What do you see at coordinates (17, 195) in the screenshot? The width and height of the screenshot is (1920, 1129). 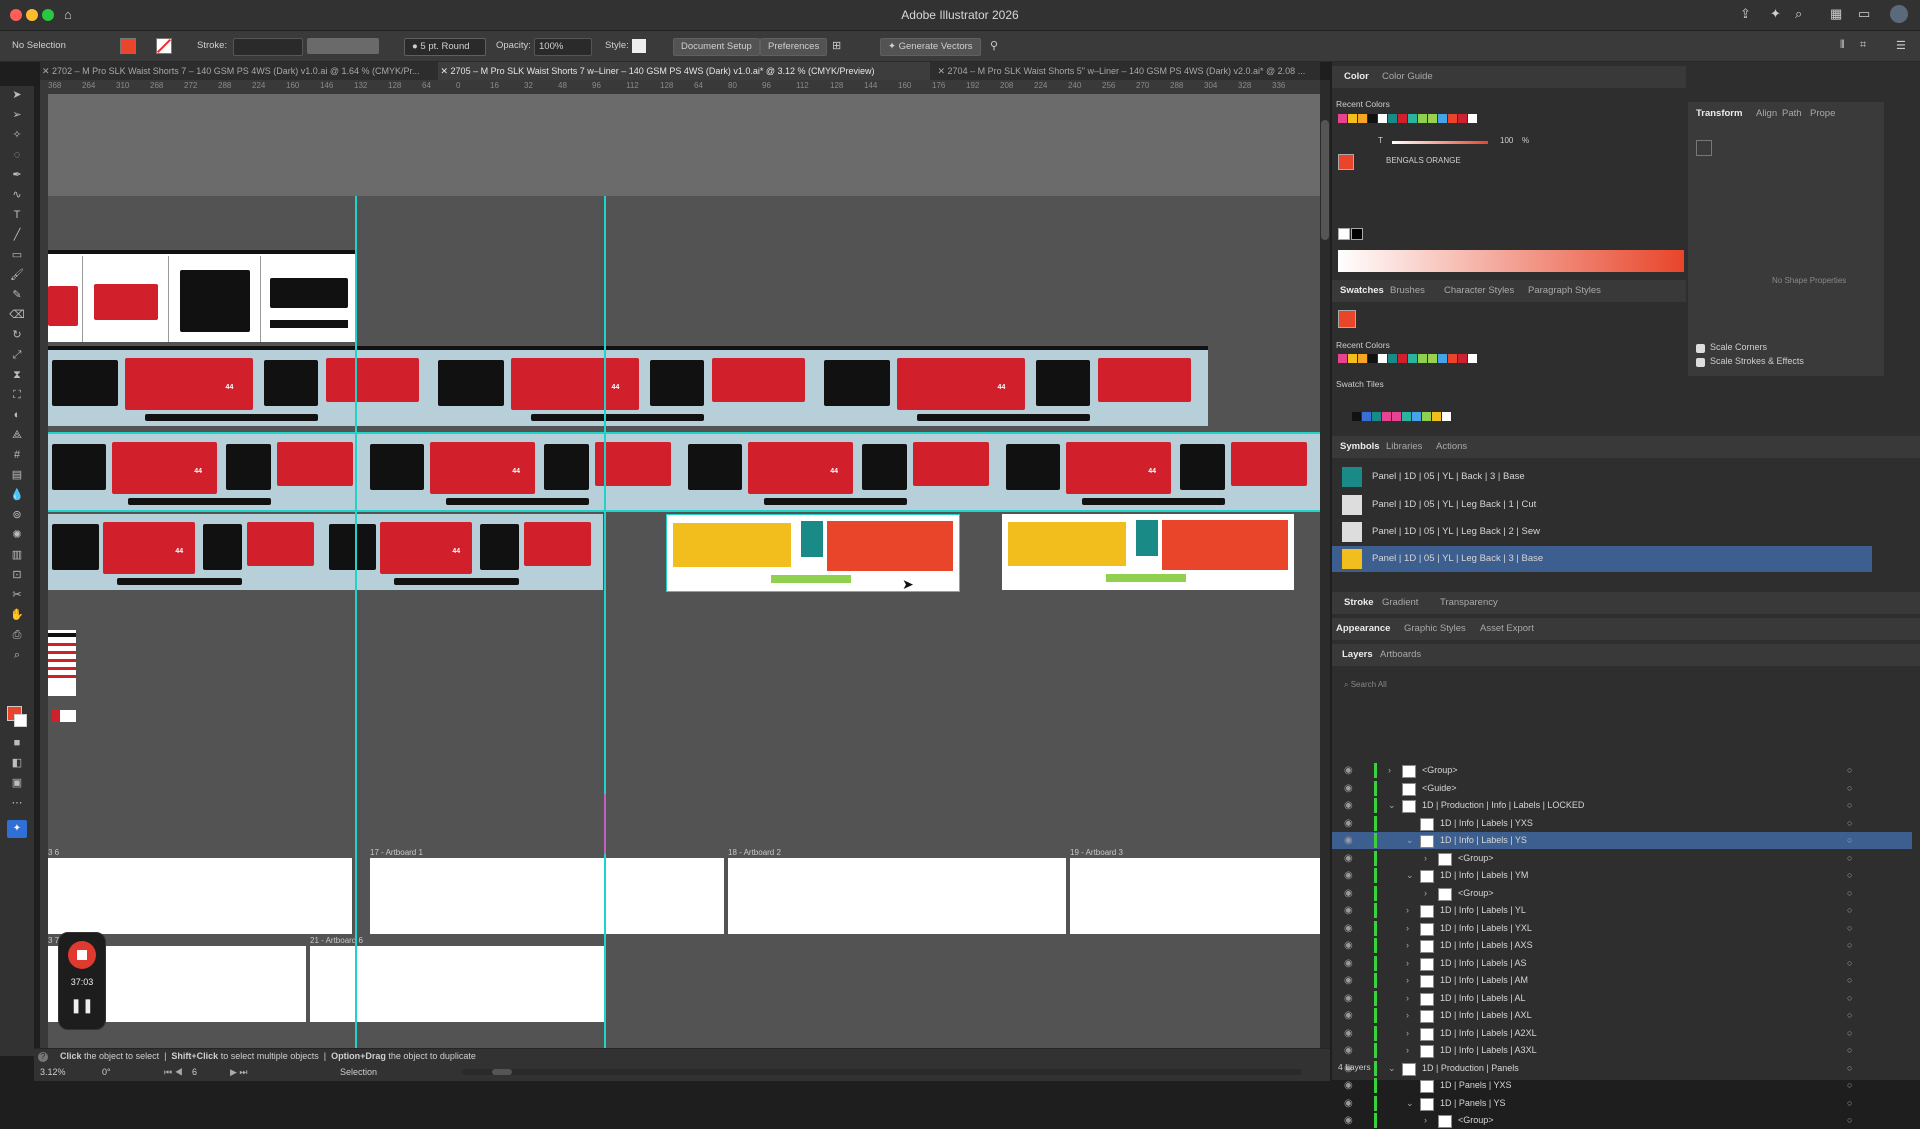 I see `curvature-tool-icon: ∿` at bounding box center [17, 195].